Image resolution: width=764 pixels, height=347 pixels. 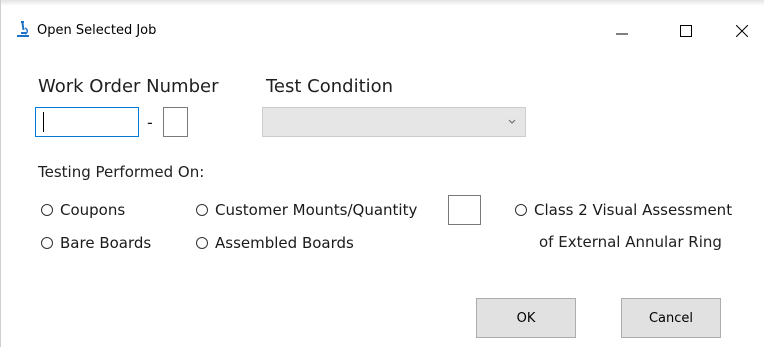 I want to click on ok-button: OK, so click(x=526, y=318).